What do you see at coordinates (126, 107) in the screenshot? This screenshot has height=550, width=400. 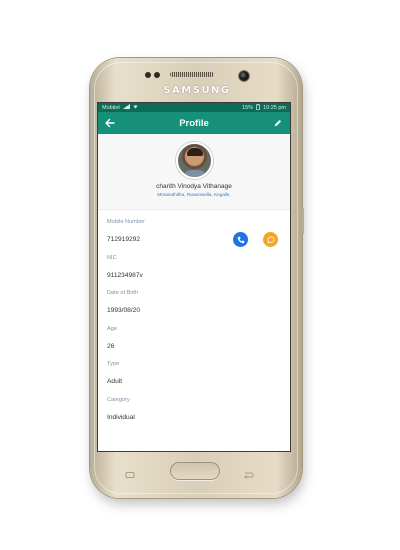 I see `signal-icon` at bounding box center [126, 107].